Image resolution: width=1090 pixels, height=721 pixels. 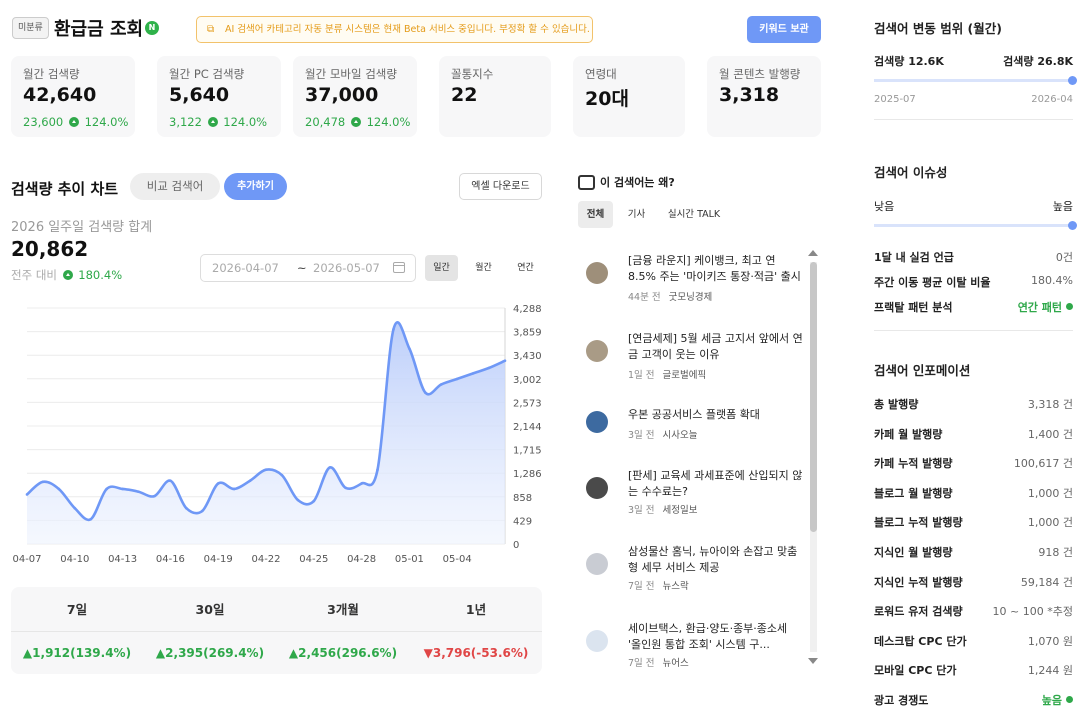 I want to click on info-row-label: 데스크탑 CPC 단가, so click(x=920, y=641).